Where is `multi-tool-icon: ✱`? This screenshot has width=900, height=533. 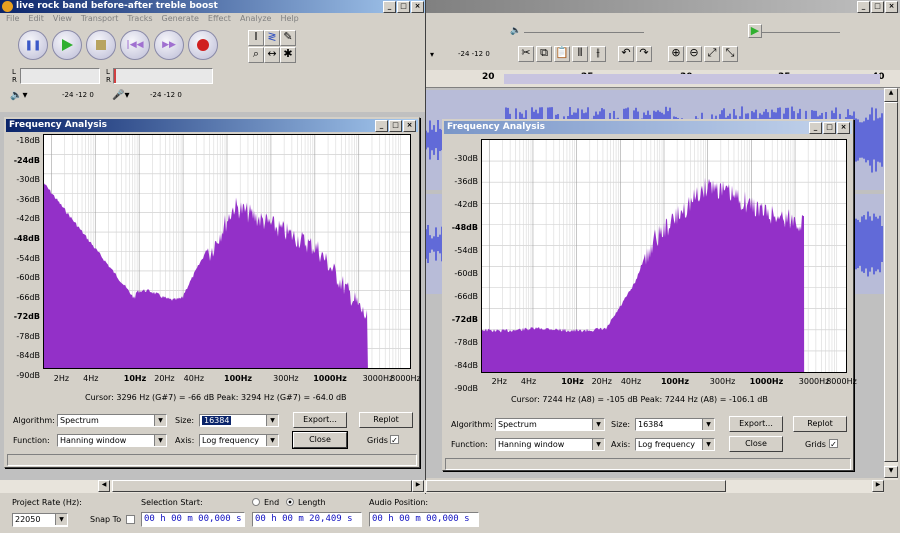 multi-tool-icon: ✱ is located at coordinates (288, 55).